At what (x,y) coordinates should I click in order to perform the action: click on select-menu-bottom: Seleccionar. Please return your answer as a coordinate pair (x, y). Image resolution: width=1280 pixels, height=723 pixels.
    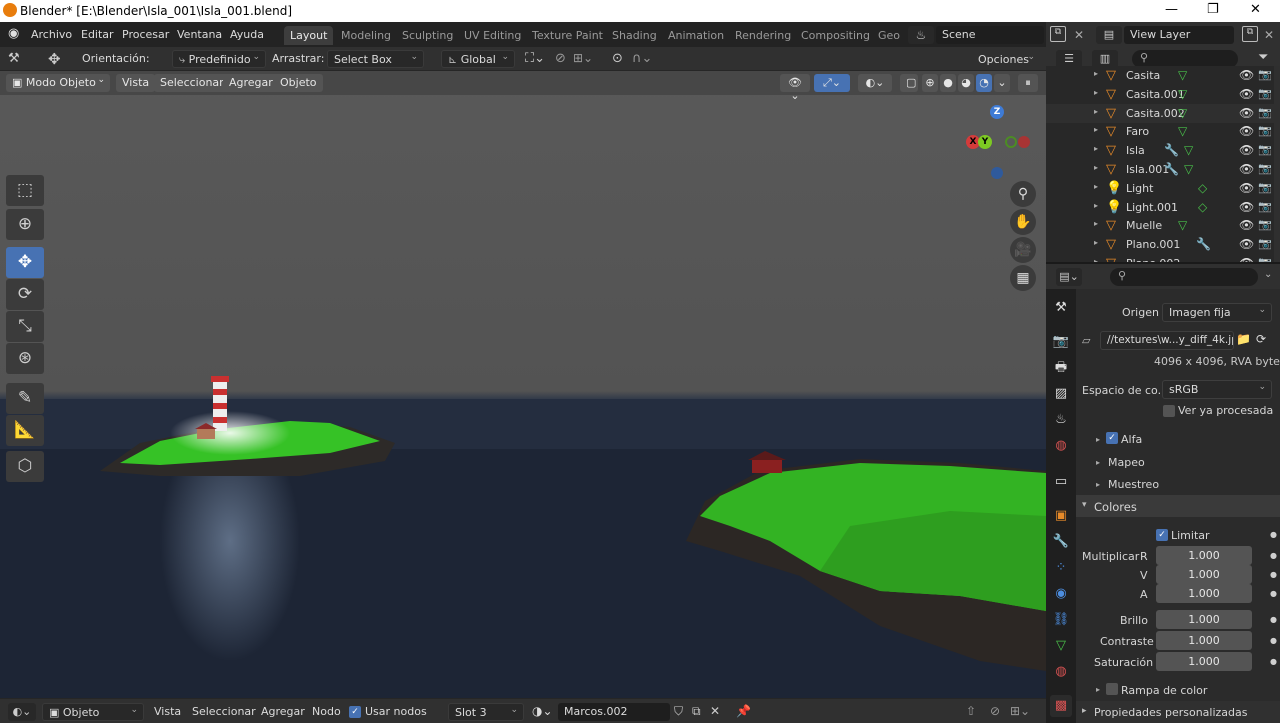
    Looking at the image, I should click on (224, 711).